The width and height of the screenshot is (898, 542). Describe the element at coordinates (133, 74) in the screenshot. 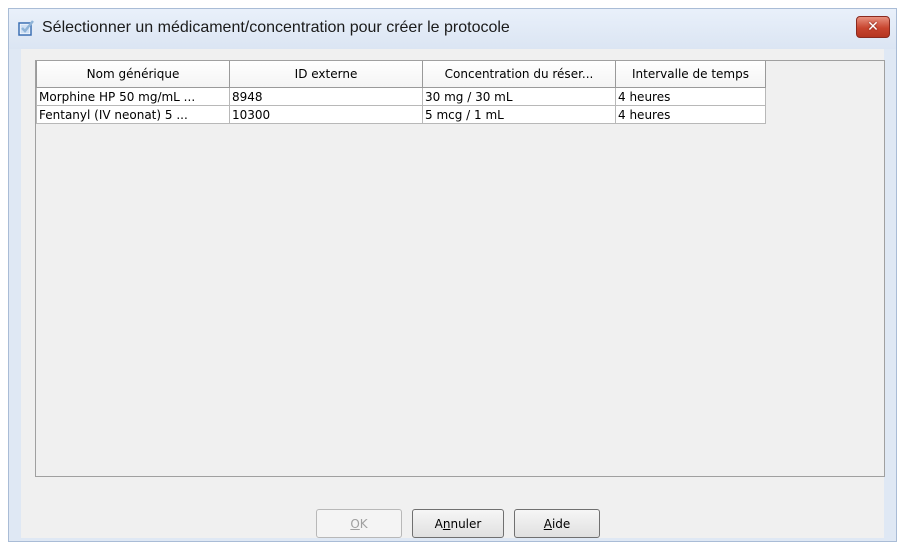

I see `column-header-nom-generique: Nom générique` at that location.